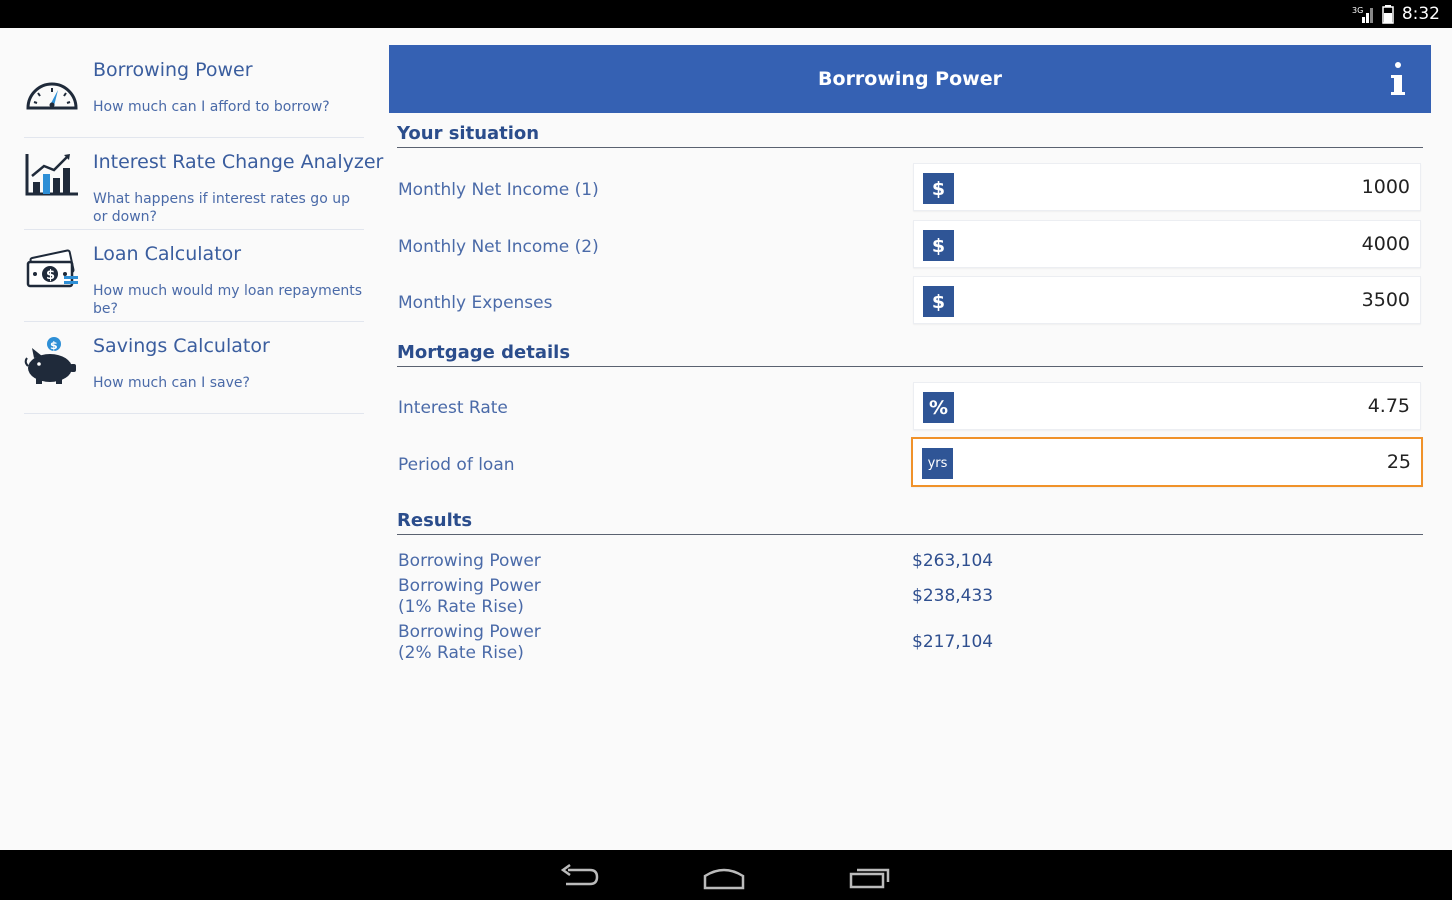 The width and height of the screenshot is (1452, 900). Describe the element at coordinates (51, 175) in the screenshot. I see `bar-chart-icon` at that location.